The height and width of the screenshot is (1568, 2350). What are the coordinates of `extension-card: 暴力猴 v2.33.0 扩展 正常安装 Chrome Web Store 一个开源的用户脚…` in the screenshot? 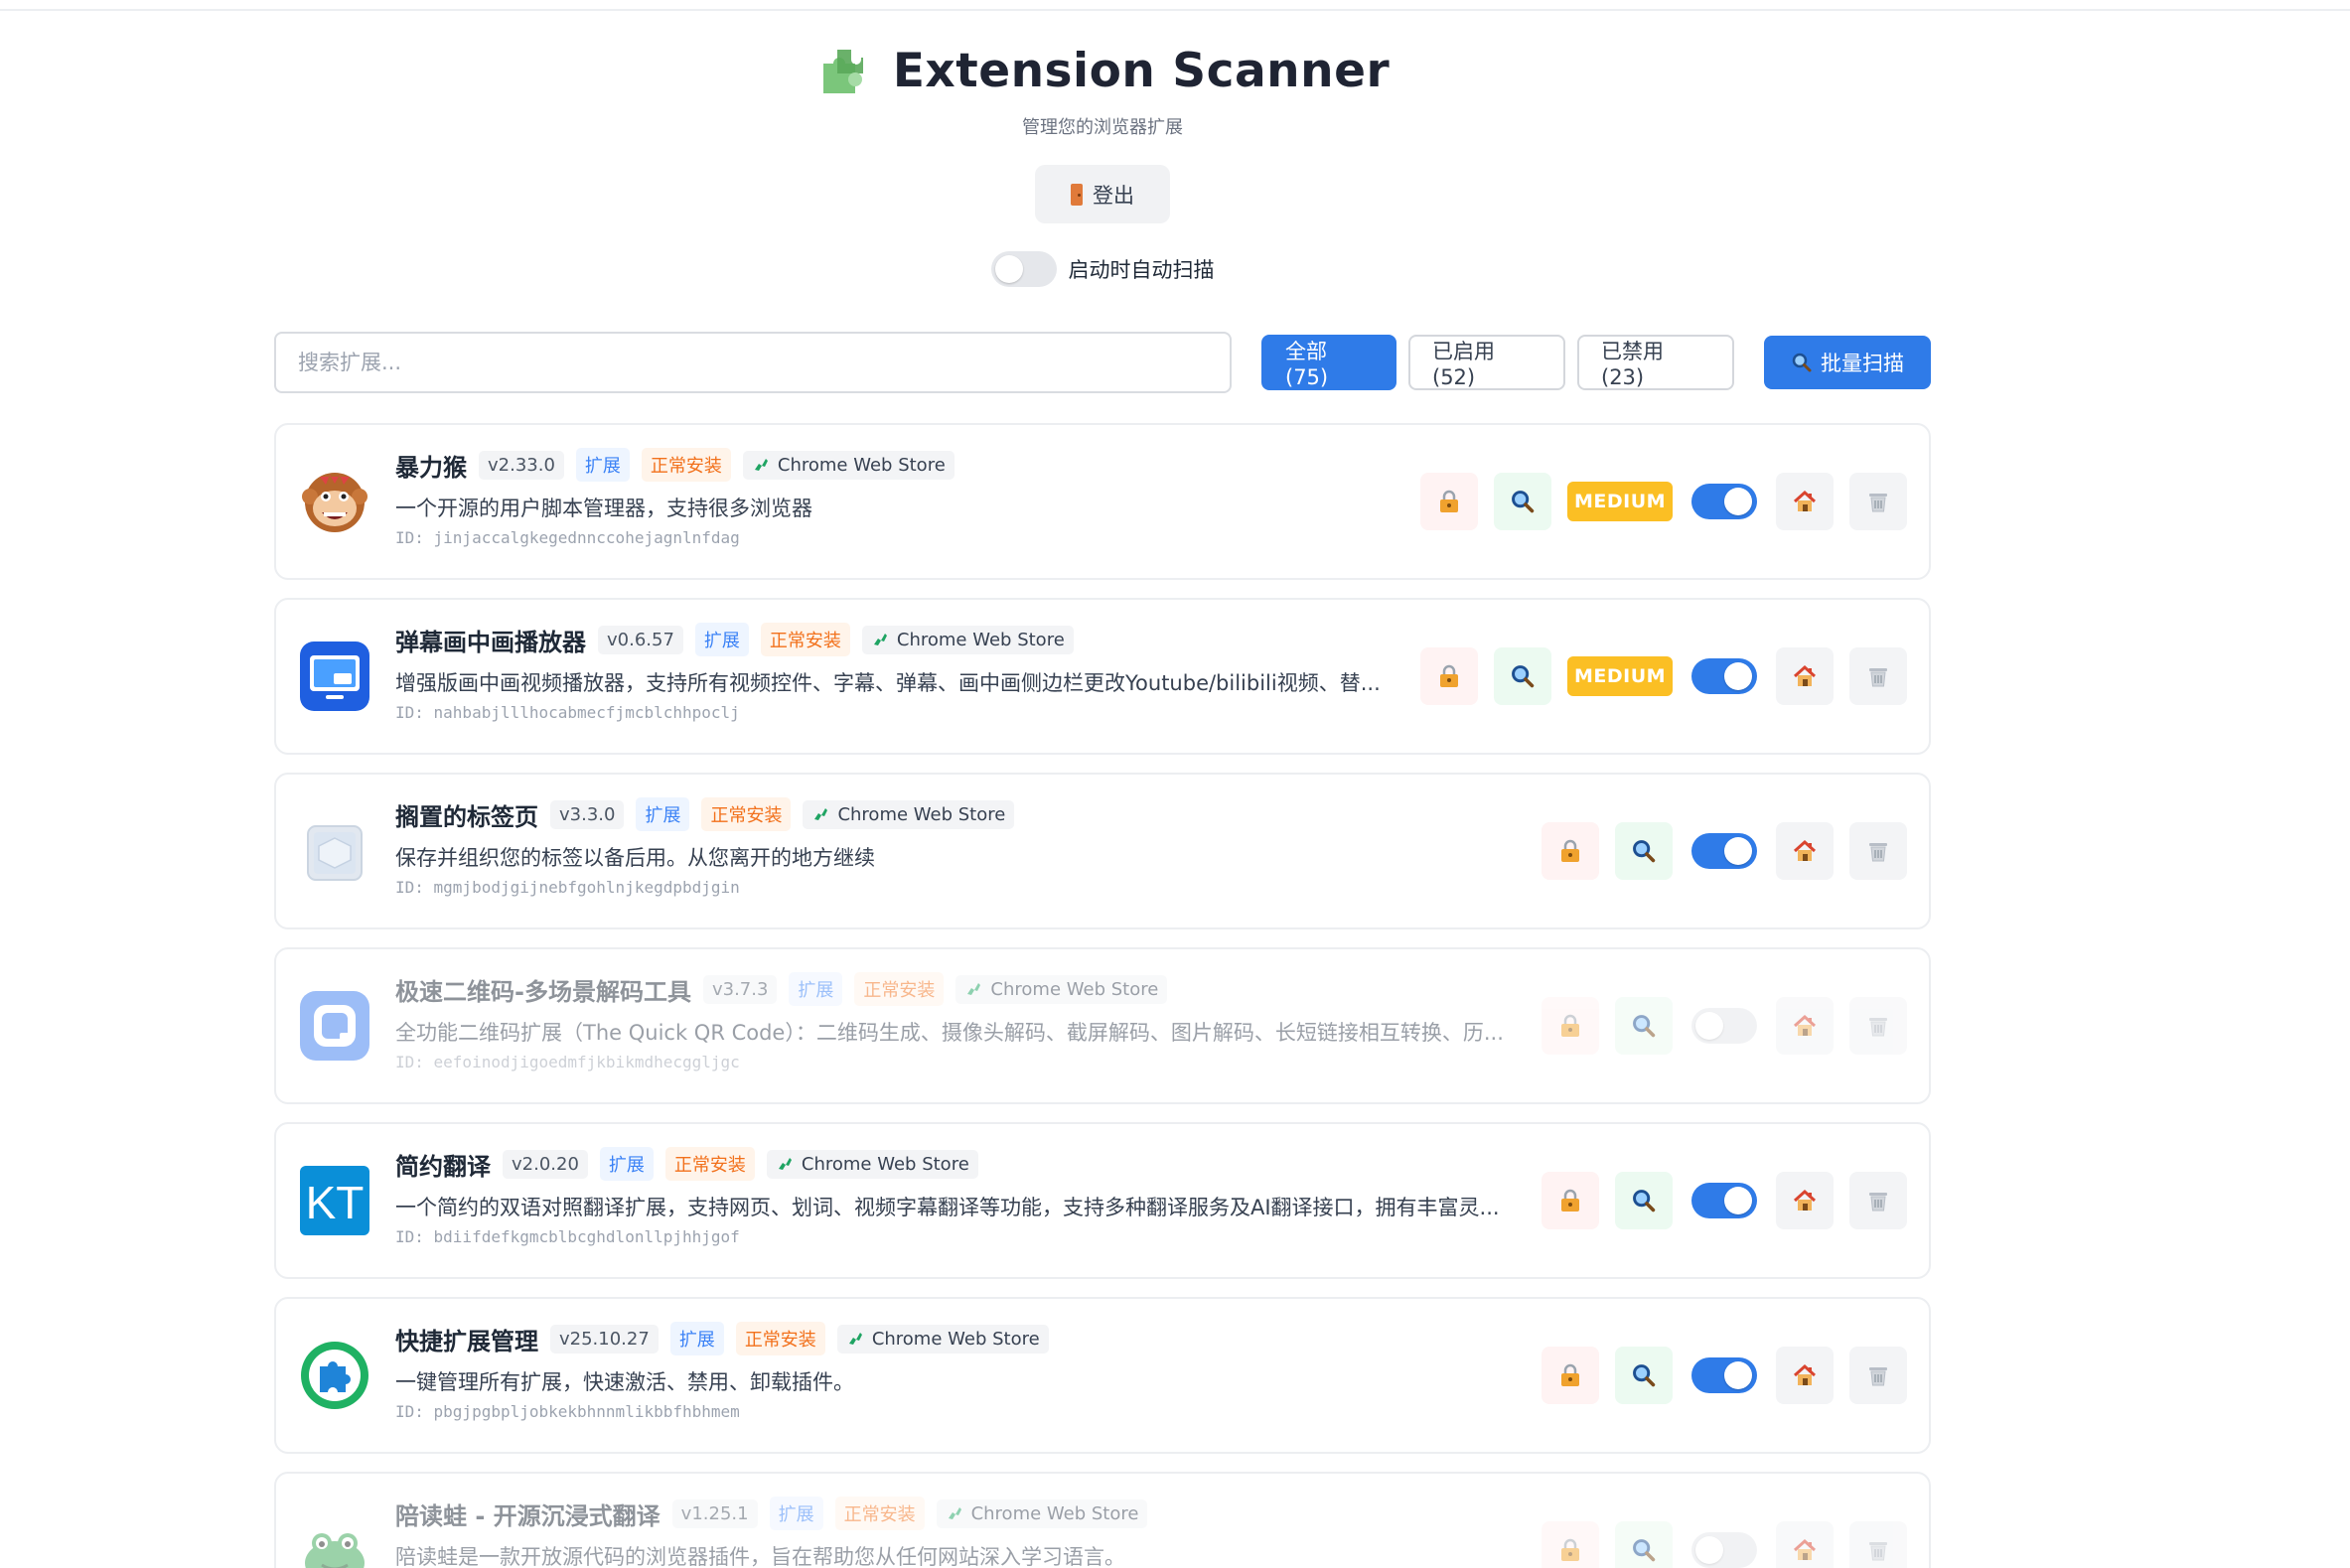 It's located at (1102, 501).